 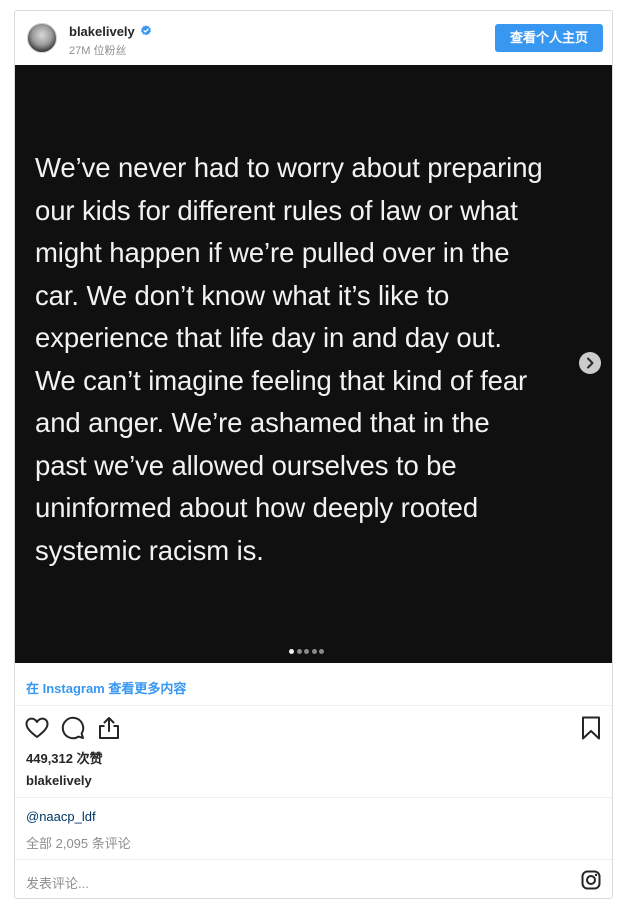 I want to click on mention-link: @naacp_ldf, so click(x=61, y=816).